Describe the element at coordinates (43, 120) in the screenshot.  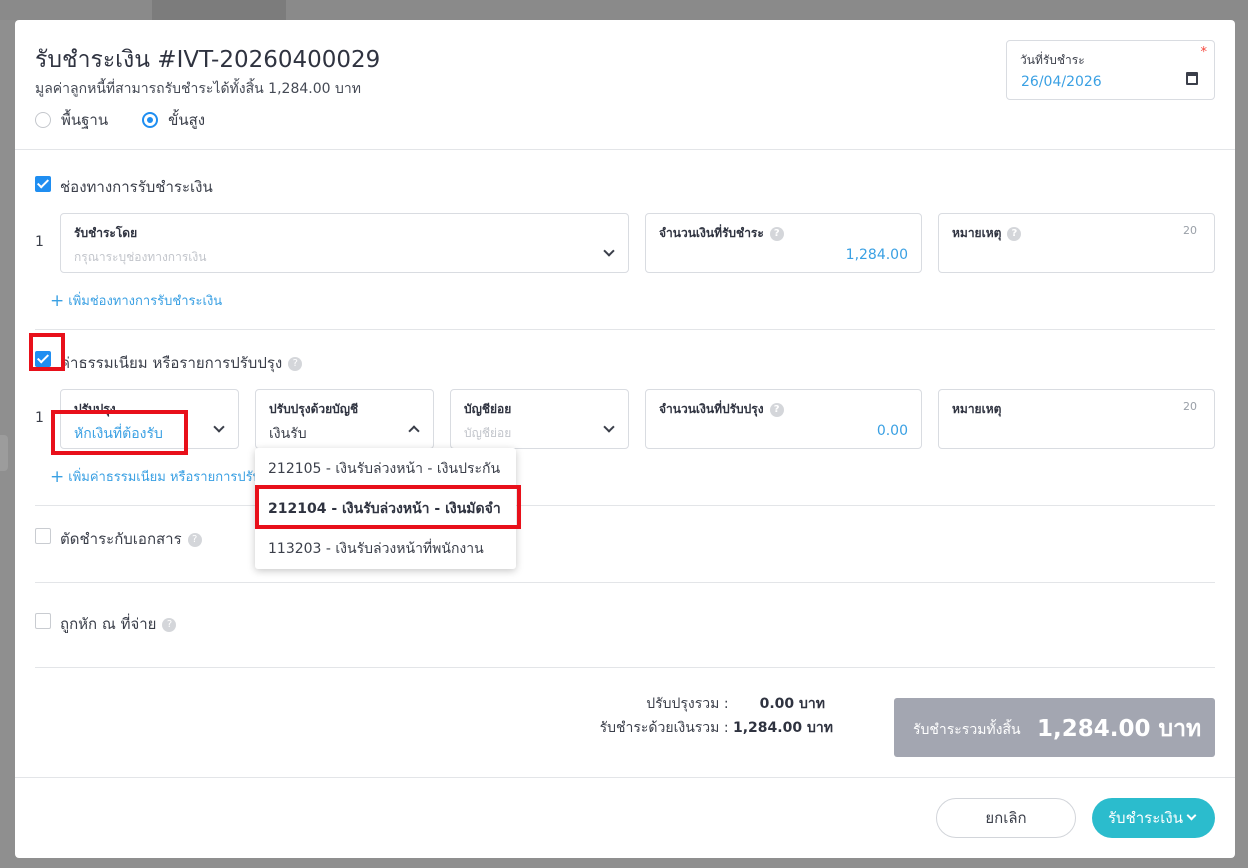
I see `radio-unchecked-icon` at that location.